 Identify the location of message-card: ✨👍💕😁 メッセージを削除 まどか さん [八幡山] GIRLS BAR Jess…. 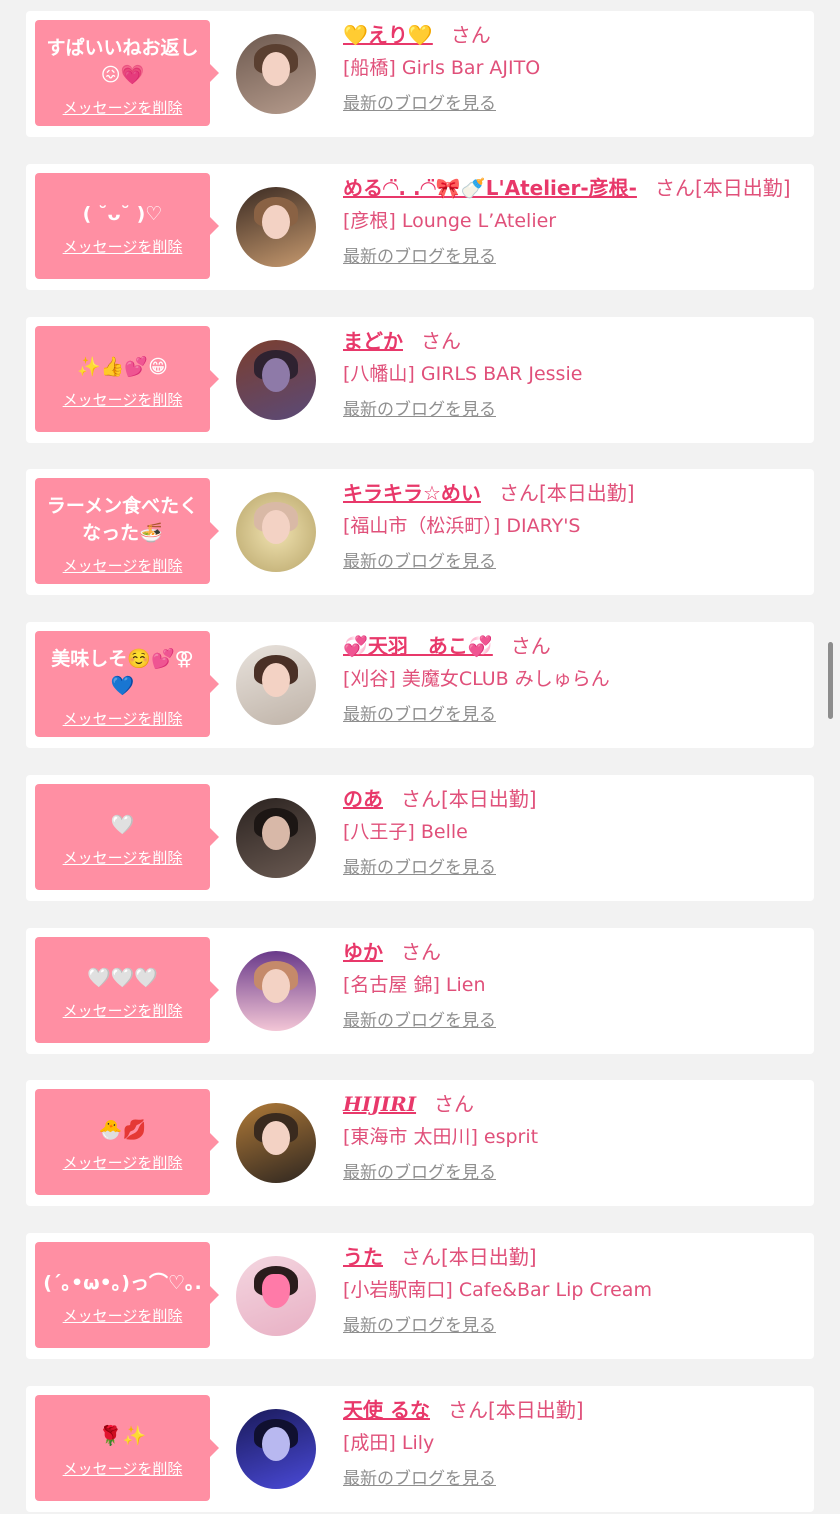
(420, 380).